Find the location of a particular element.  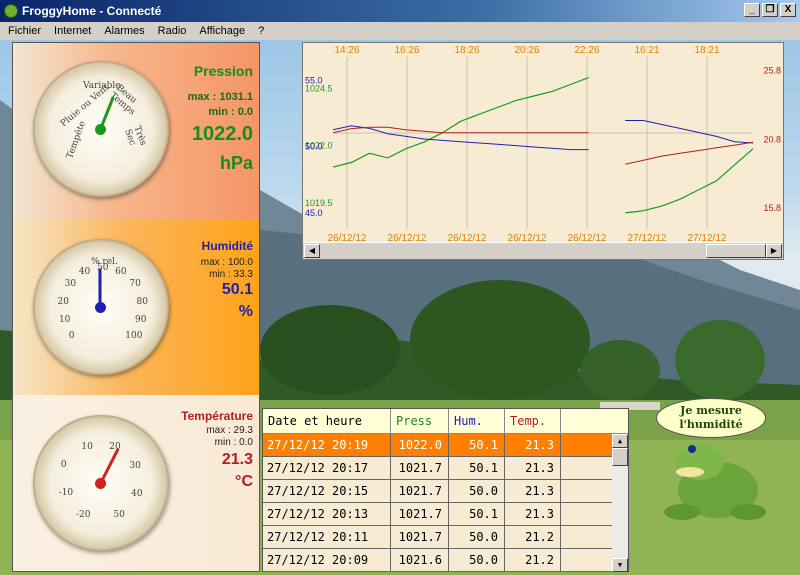

humidity-title: Humidité is located at coordinates (227, 246).